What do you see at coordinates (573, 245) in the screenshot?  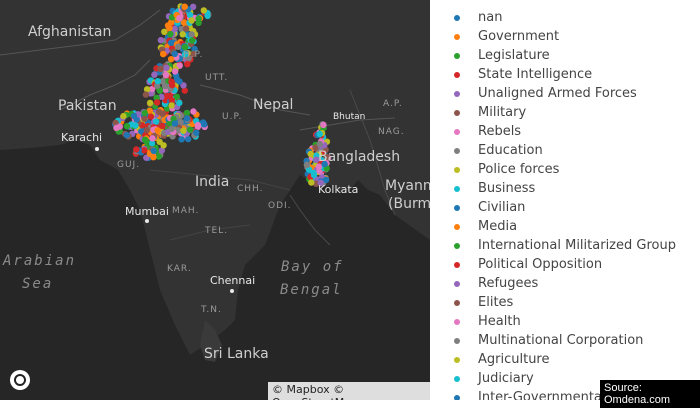 I see `legend-item: International Militarized Group` at bounding box center [573, 245].